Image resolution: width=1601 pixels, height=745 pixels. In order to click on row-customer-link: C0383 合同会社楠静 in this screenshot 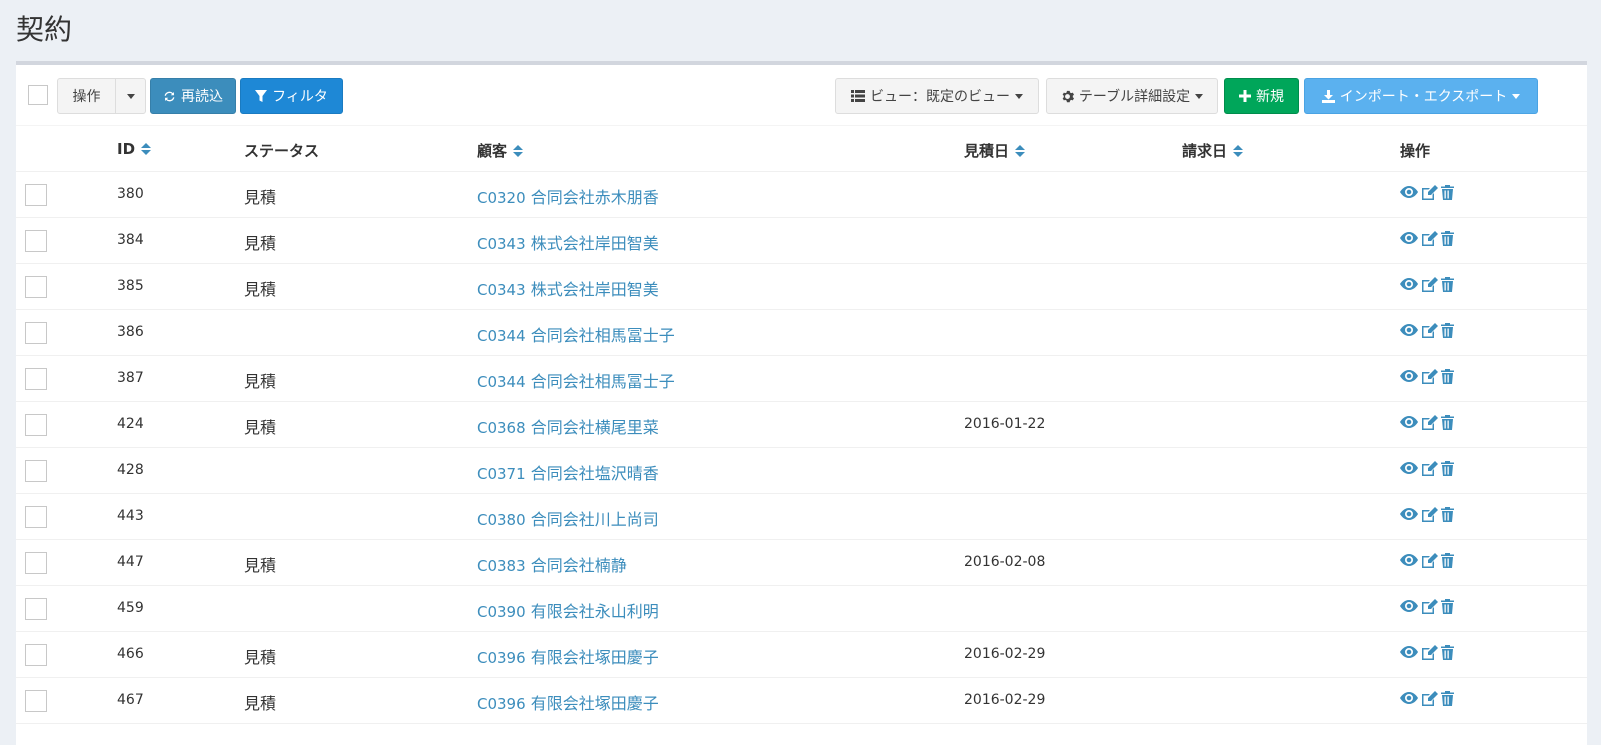, I will do `click(552, 564)`.